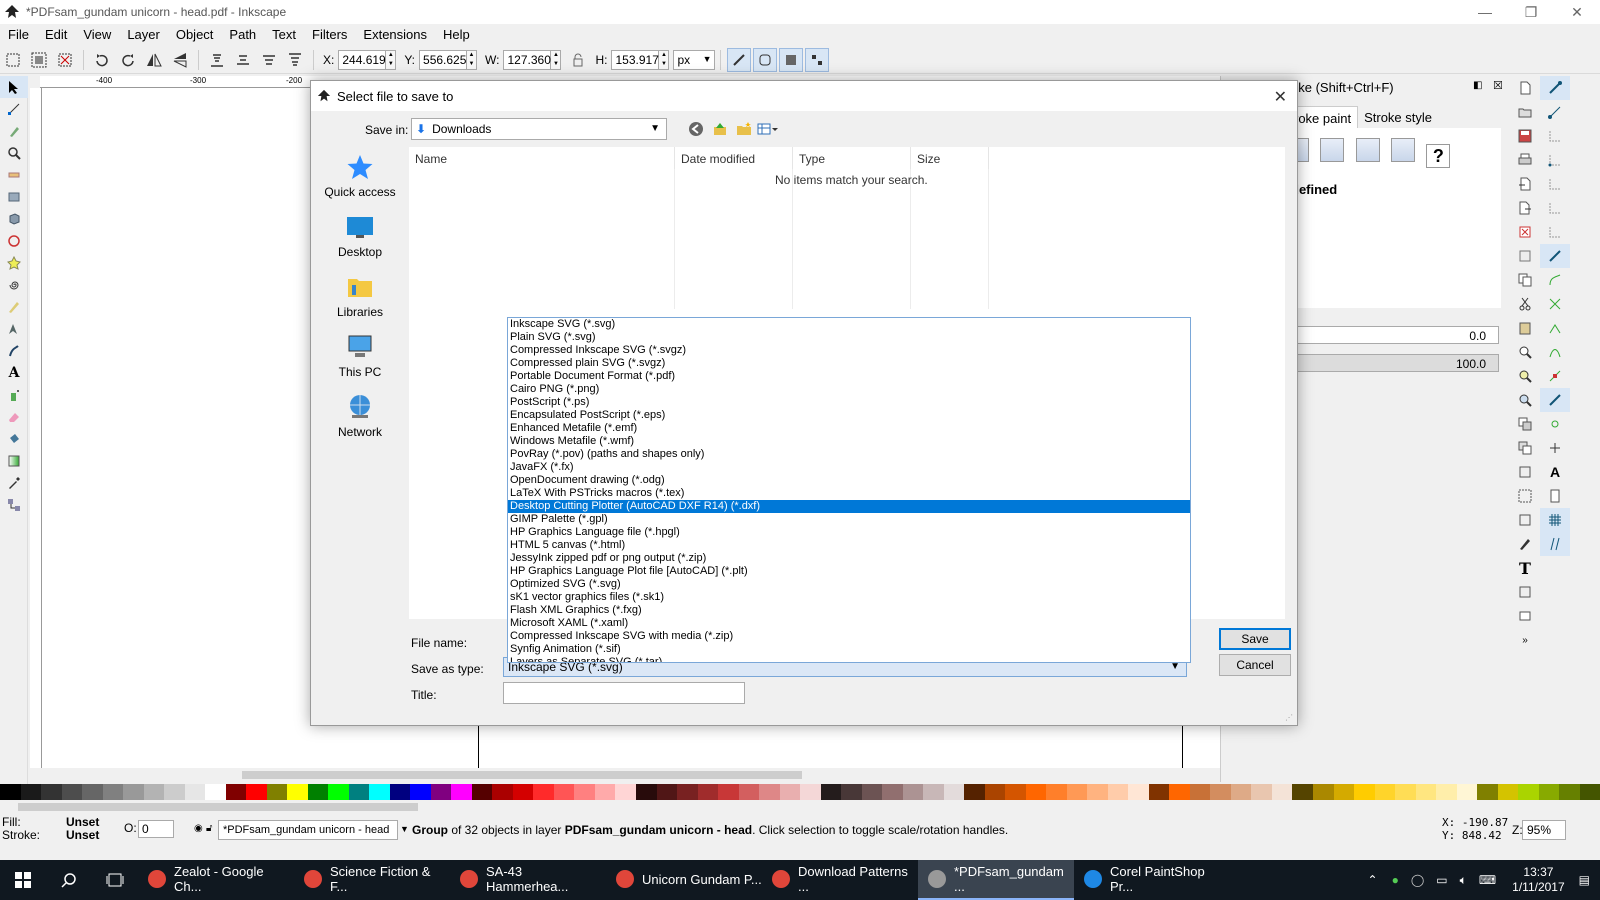 This screenshot has width=1600, height=900. What do you see at coordinates (360, 297) in the screenshot?
I see `place-libraries: Libraries` at bounding box center [360, 297].